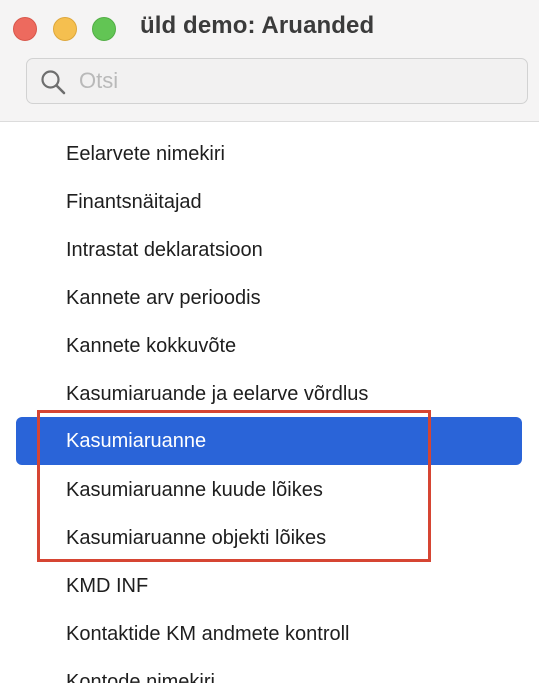 The image size is (539, 683). I want to click on list-item: Finantsnäitajad, so click(269, 202).